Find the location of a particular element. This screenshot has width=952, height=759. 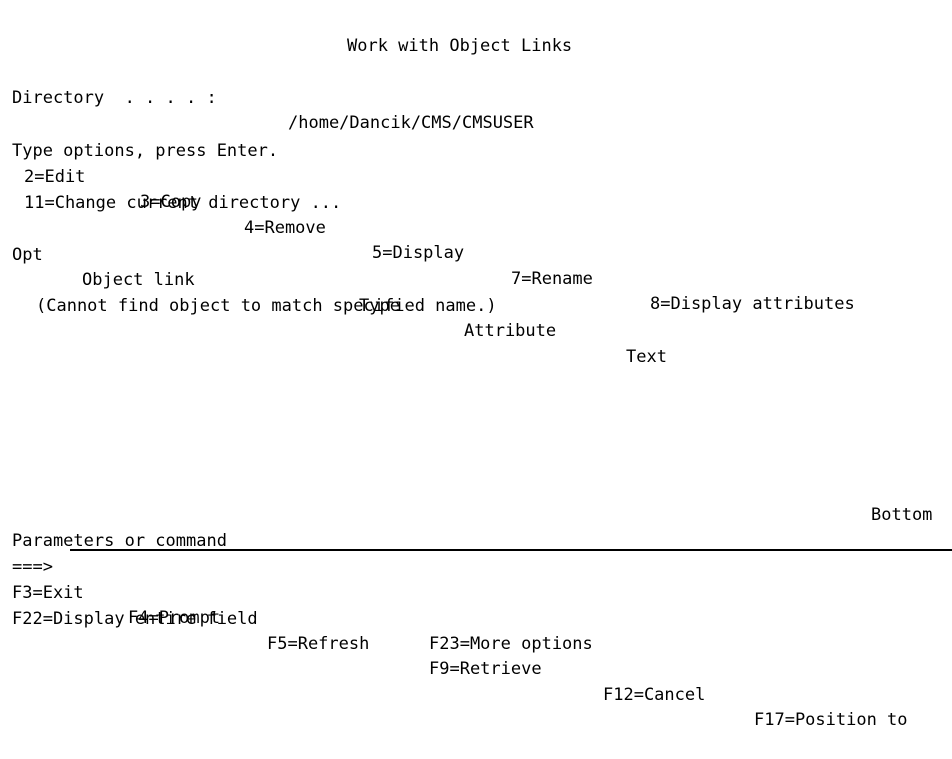

fkey-f23-more-options: F23=More options is located at coordinates (511, 645).